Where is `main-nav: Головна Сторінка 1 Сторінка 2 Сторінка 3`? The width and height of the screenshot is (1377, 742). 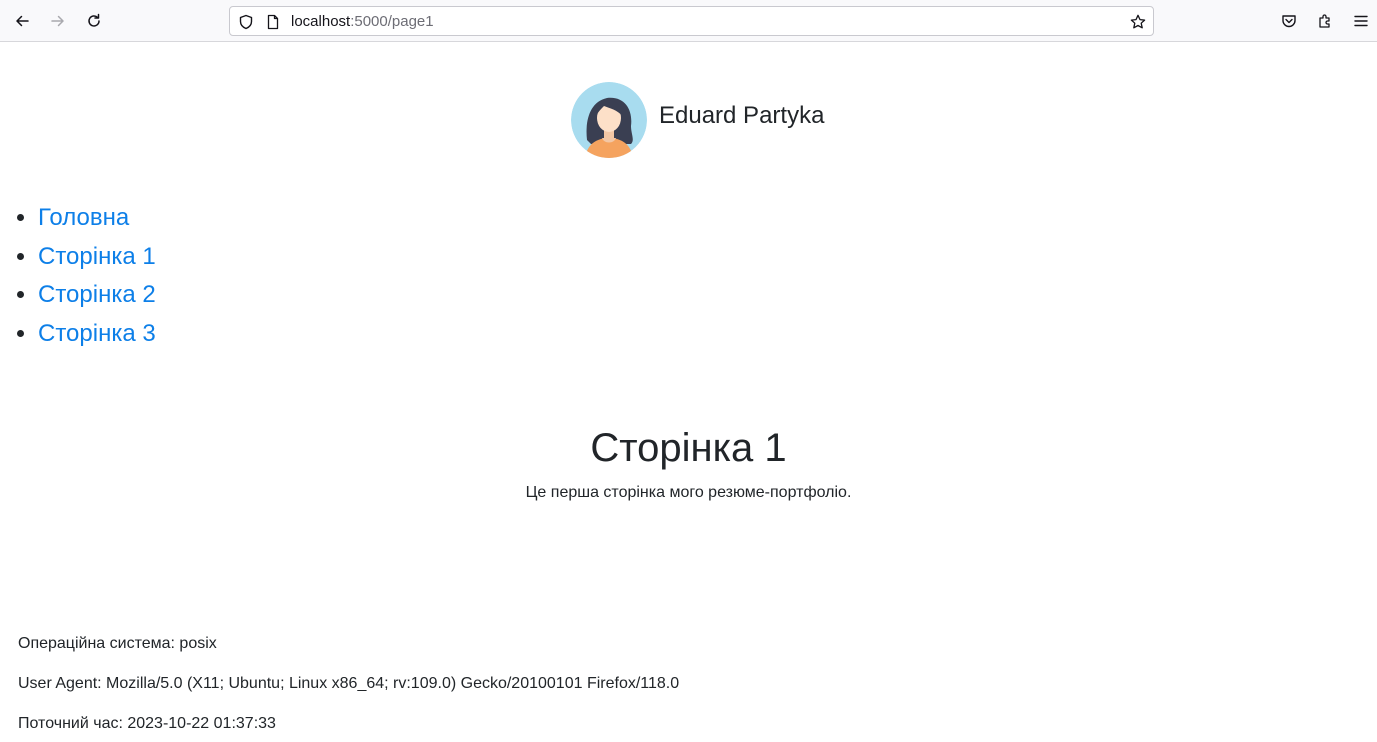
main-nav: Головна Сторінка 1 Сторінка 2 Сторінка 3 is located at coordinates (78, 276).